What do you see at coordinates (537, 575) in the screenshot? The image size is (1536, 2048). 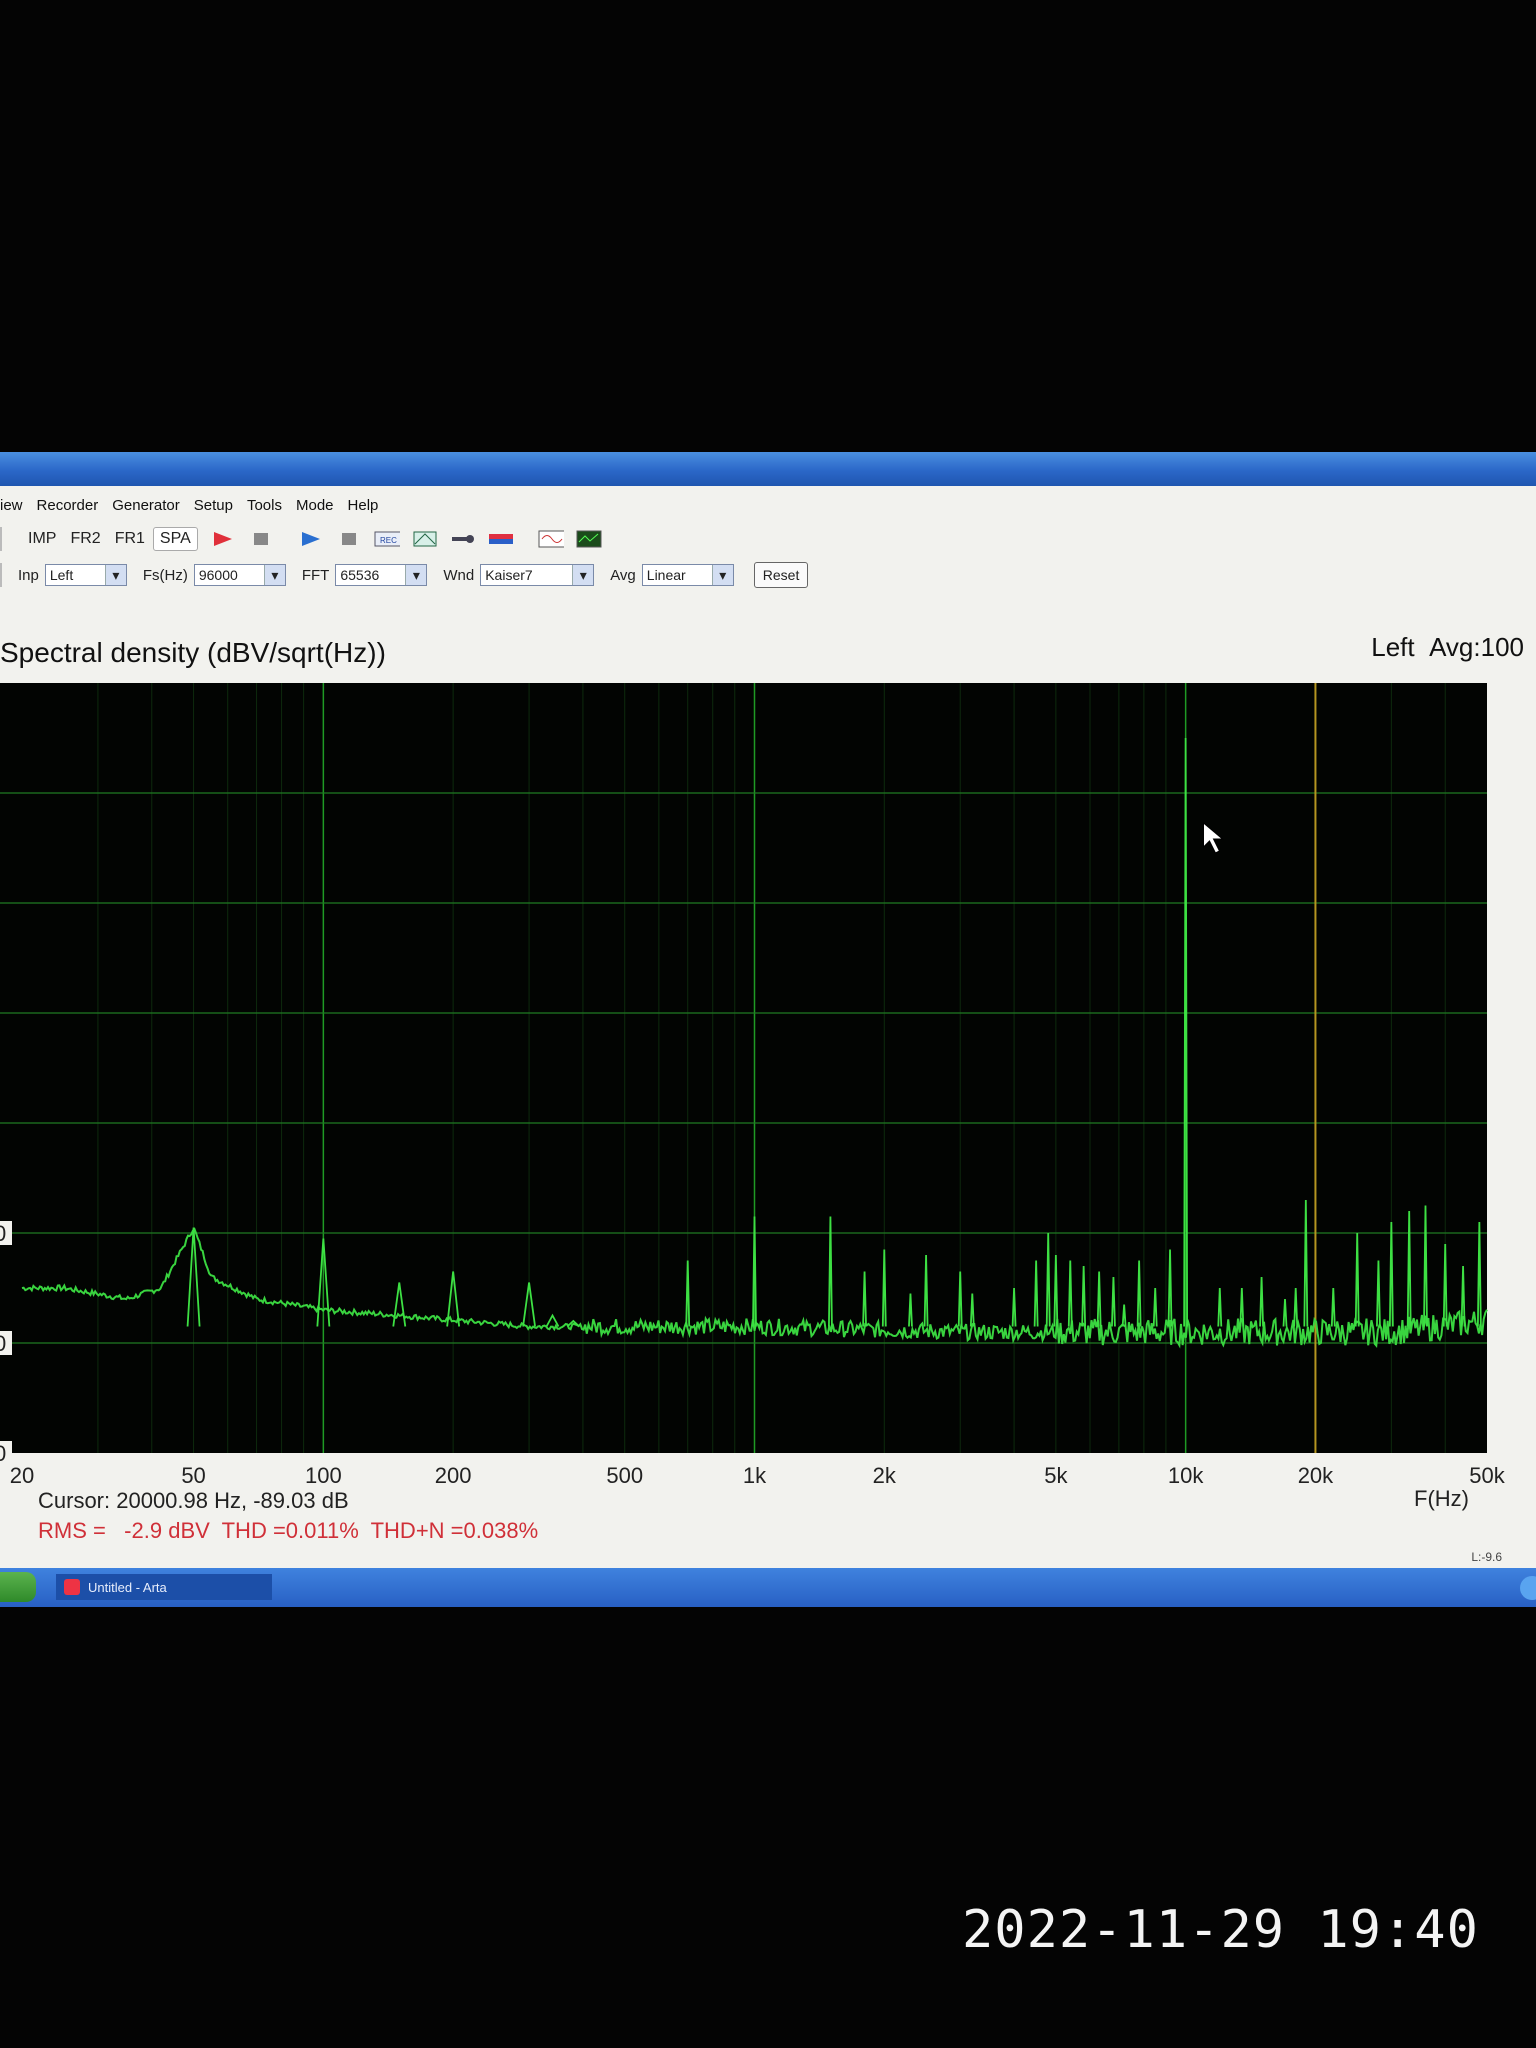 I see `window-select: Kaiser7 ▾` at bounding box center [537, 575].